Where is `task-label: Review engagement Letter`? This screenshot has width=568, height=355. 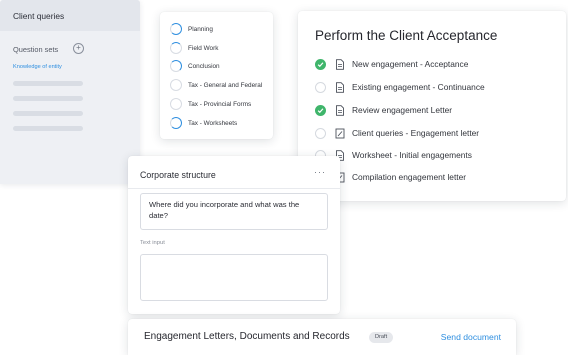 task-label: Review engagement Letter is located at coordinates (402, 110).